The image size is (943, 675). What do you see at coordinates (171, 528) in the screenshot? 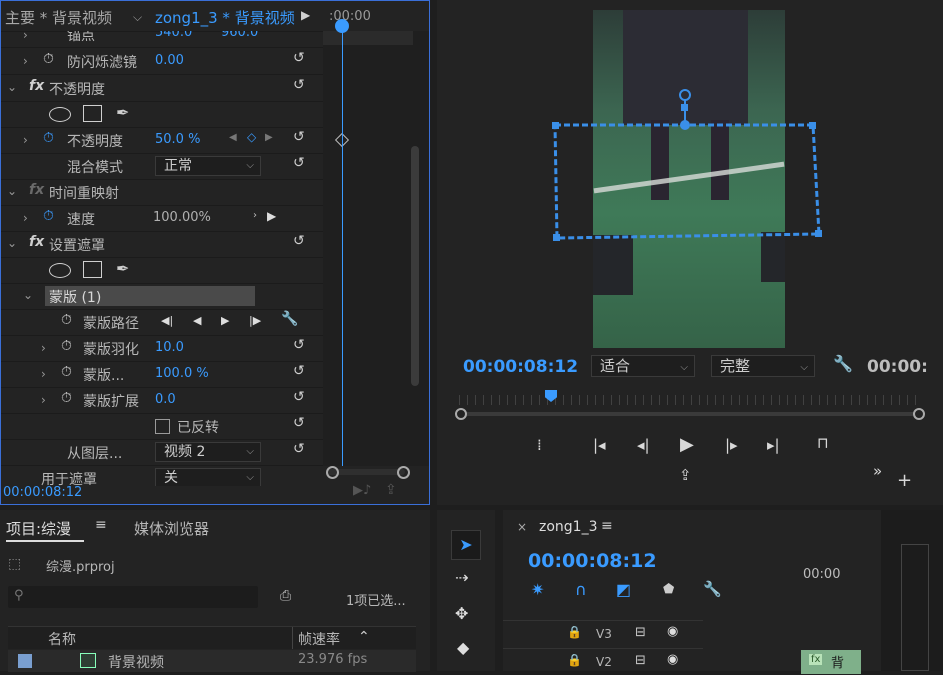
I see `tab-media-browser: 媒体浏览器` at bounding box center [171, 528].